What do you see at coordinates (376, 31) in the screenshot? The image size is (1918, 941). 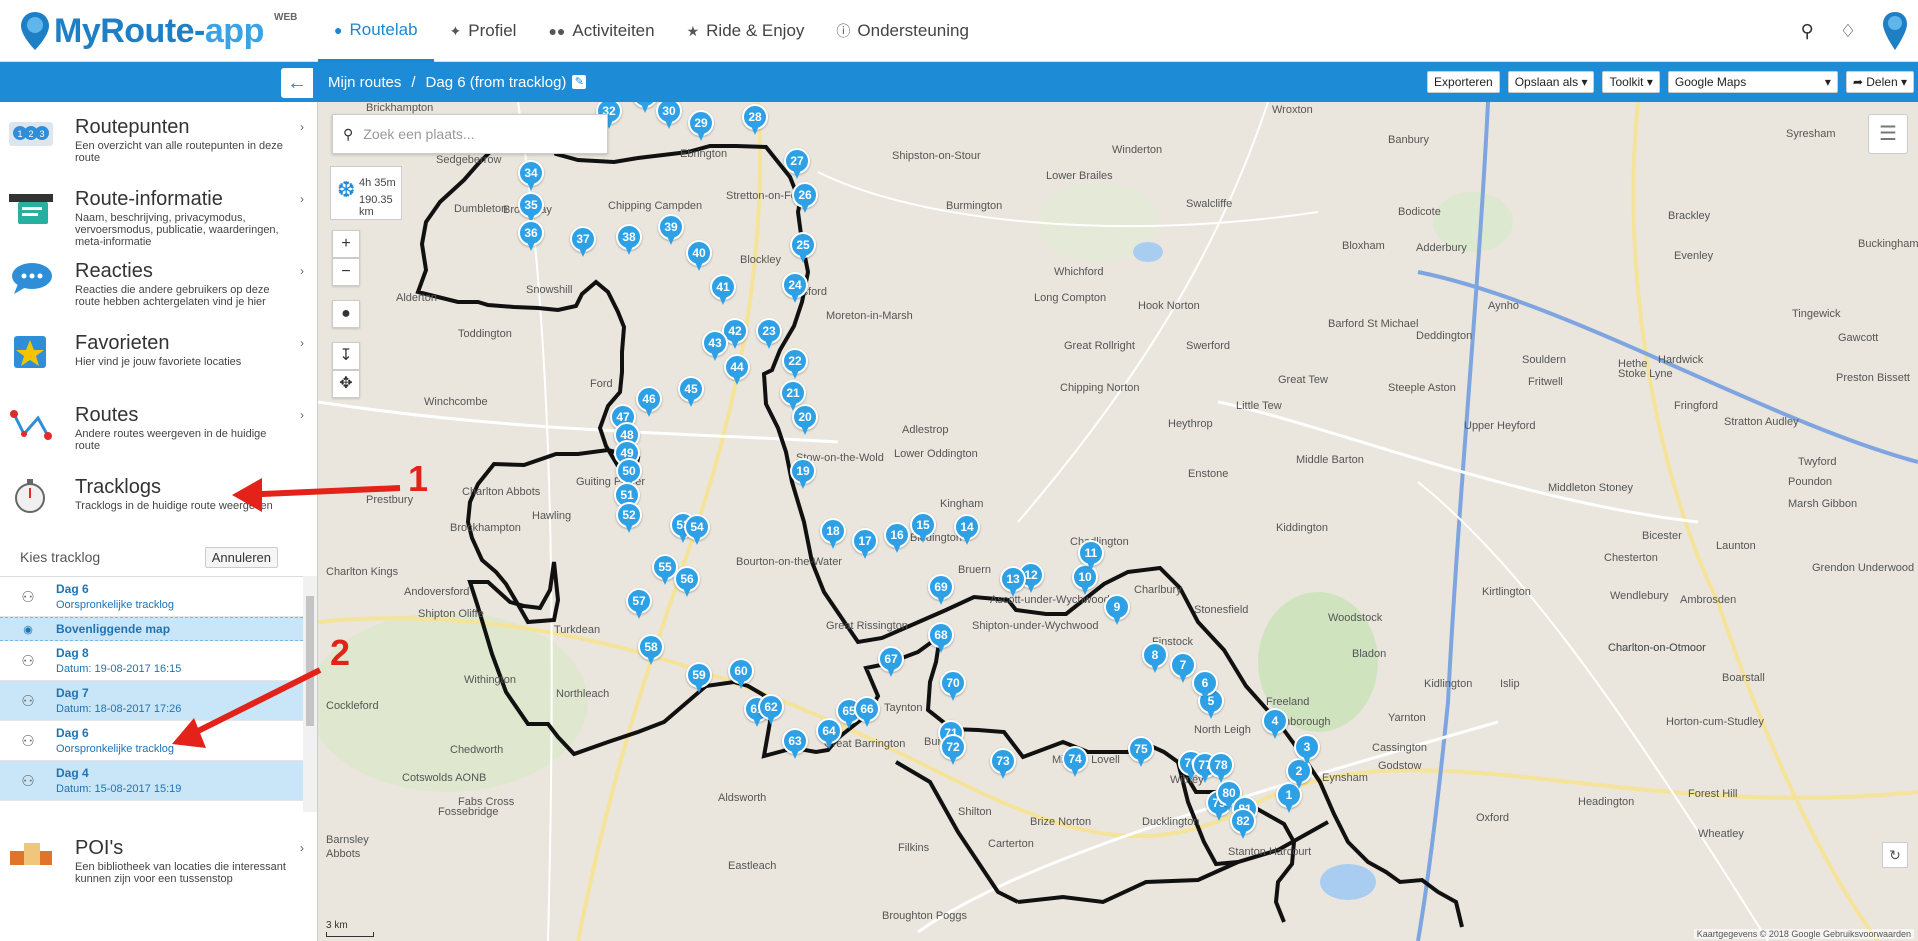 I see `nav-routelab: ● Routelab` at bounding box center [376, 31].